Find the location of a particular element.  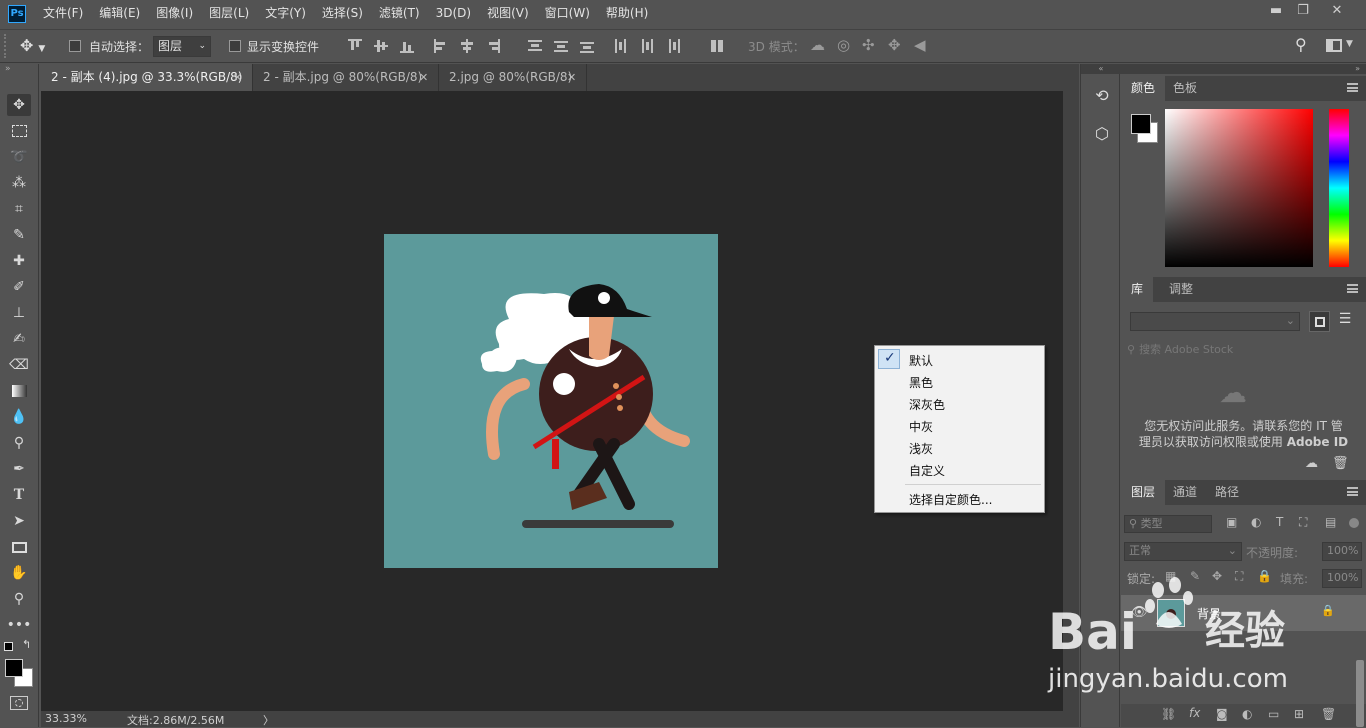

adjustment-layer-icon: ◐ is located at coordinates (1247, 714).